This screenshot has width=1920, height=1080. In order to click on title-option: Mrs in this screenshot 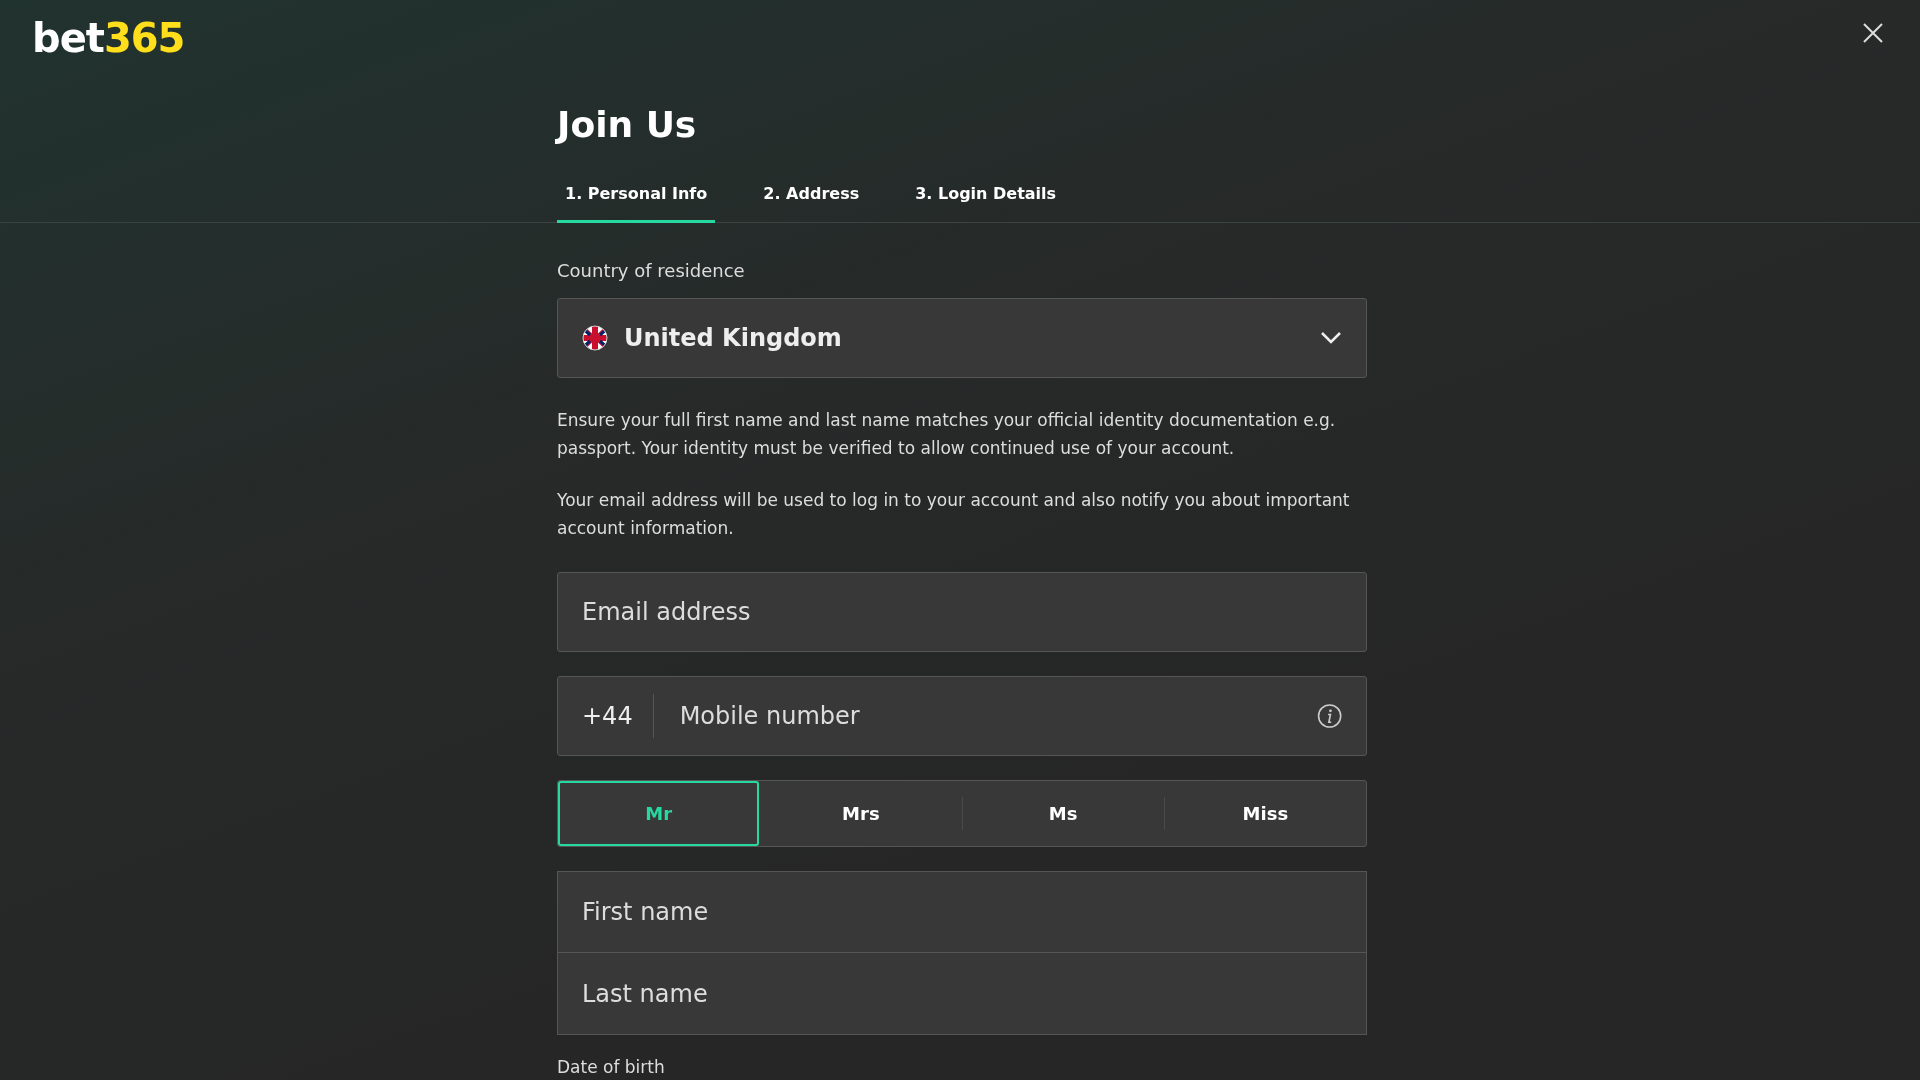, I will do `click(861, 814)`.